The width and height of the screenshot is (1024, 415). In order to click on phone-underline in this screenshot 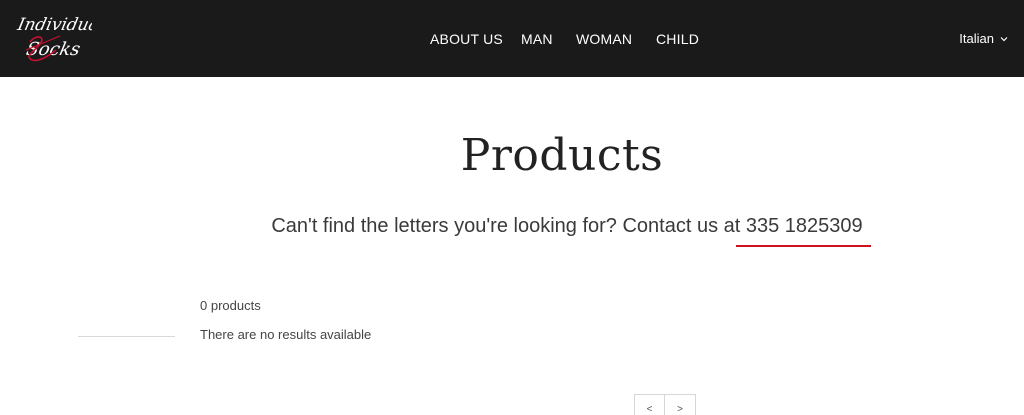, I will do `click(803, 246)`.